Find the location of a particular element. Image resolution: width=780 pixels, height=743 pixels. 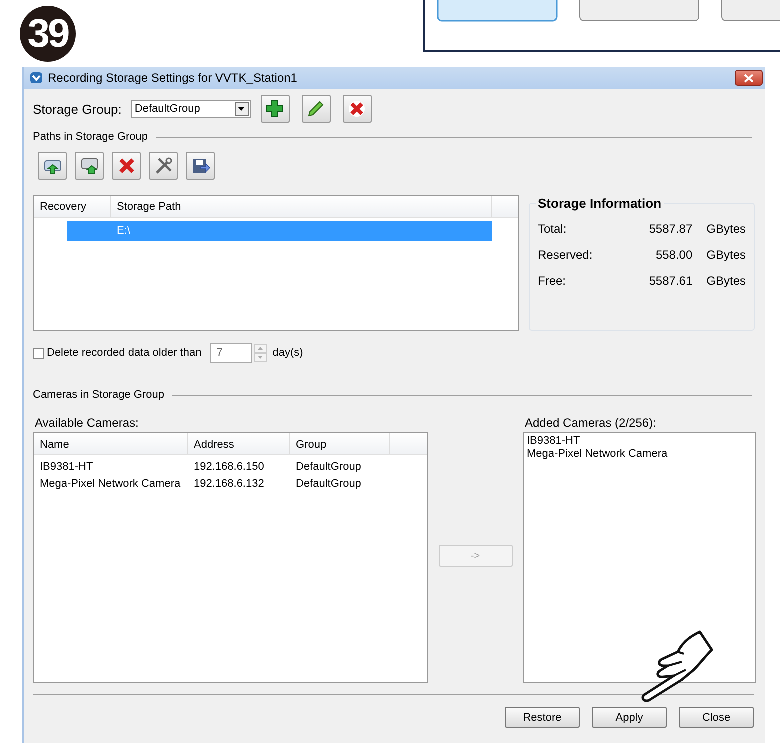

down-arrow-icon is located at coordinates (260, 357).